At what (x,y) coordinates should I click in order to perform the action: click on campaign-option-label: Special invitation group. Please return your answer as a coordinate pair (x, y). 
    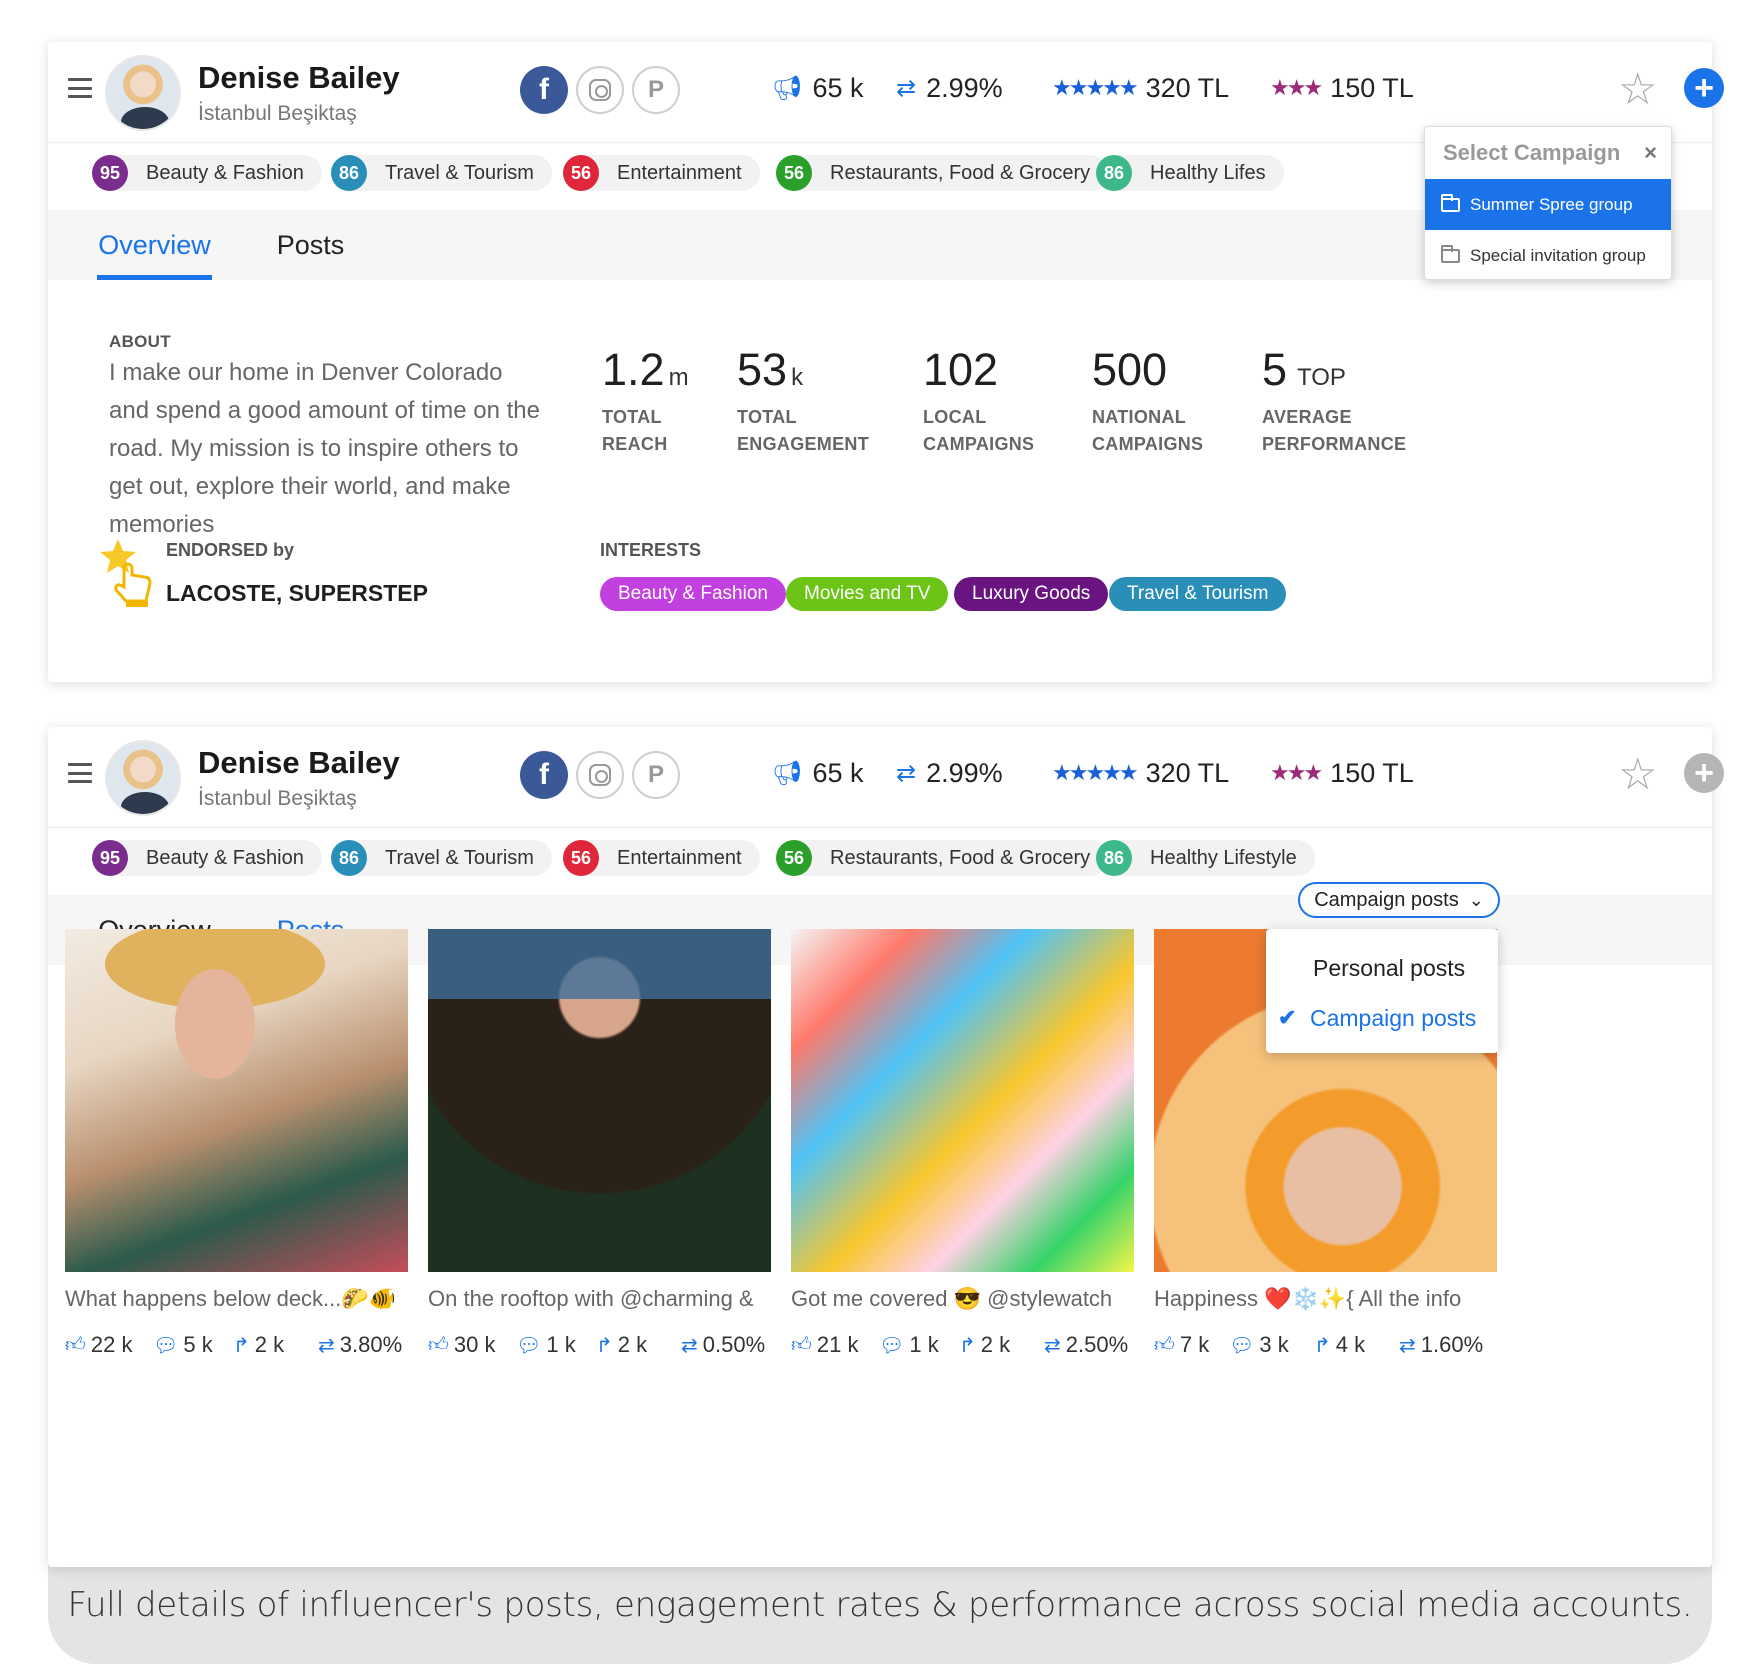
    Looking at the image, I should click on (1558, 255).